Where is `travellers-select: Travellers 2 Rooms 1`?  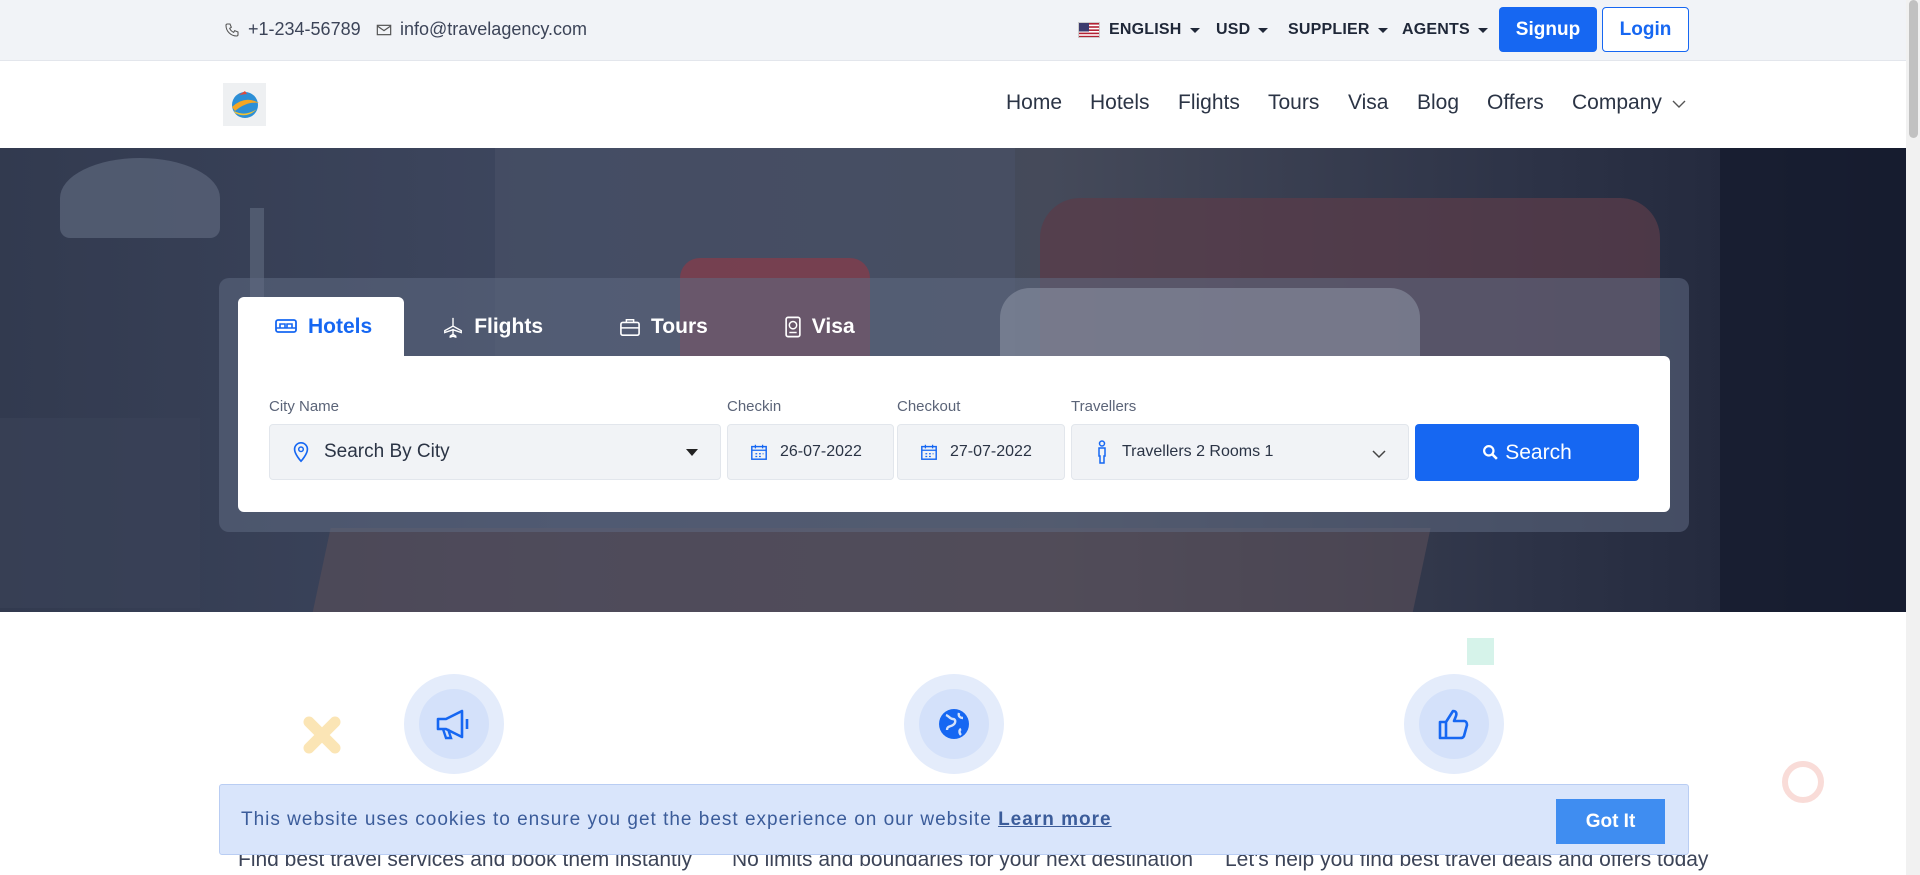 travellers-select: Travellers 2 Rooms 1 is located at coordinates (1240, 452).